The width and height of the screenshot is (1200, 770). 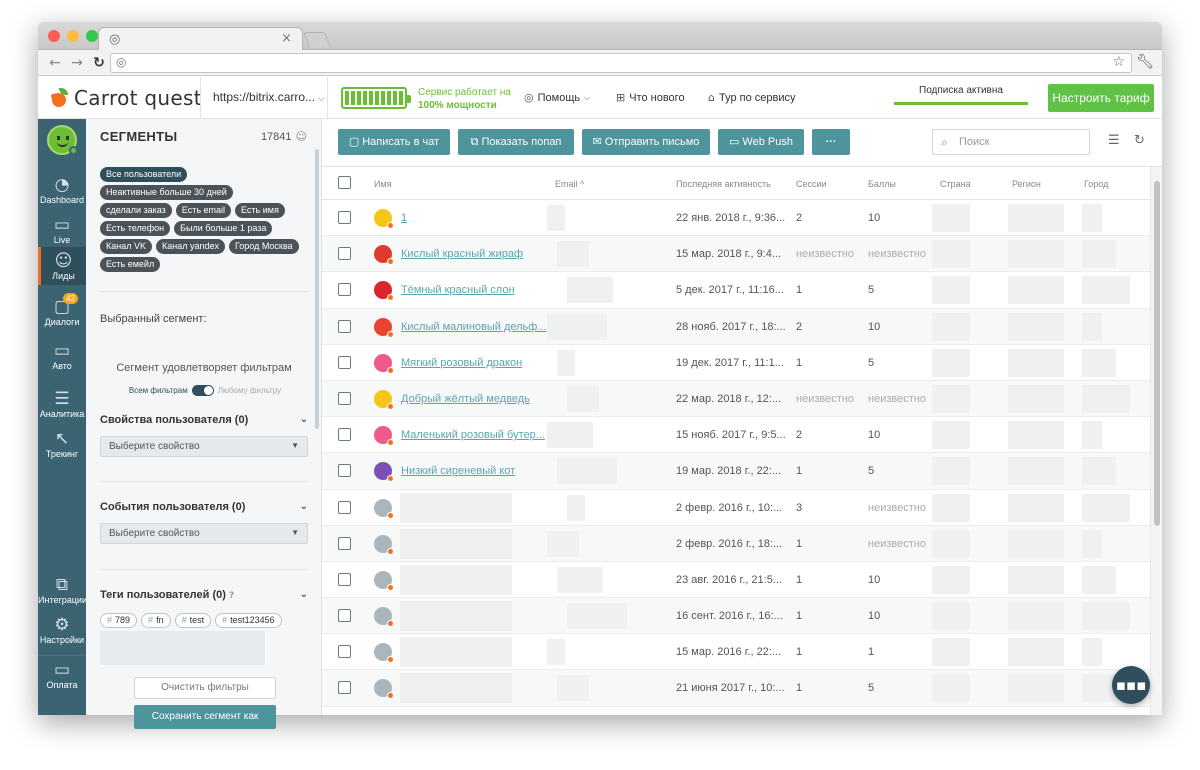 What do you see at coordinates (62, 590) in the screenshot?
I see `nav-item-integrations: ⧉ Интеграции` at bounding box center [62, 590].